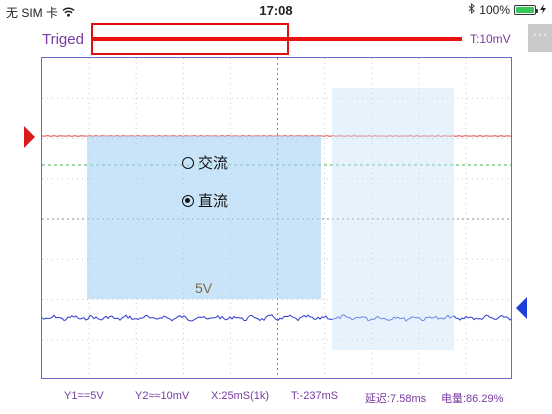 This screenshot has height=414, width=552. What do you see at coordinates (213, 163) in the screenshot?
I see `ac-coupling-label: 交流` at bounding box center [213, 163].